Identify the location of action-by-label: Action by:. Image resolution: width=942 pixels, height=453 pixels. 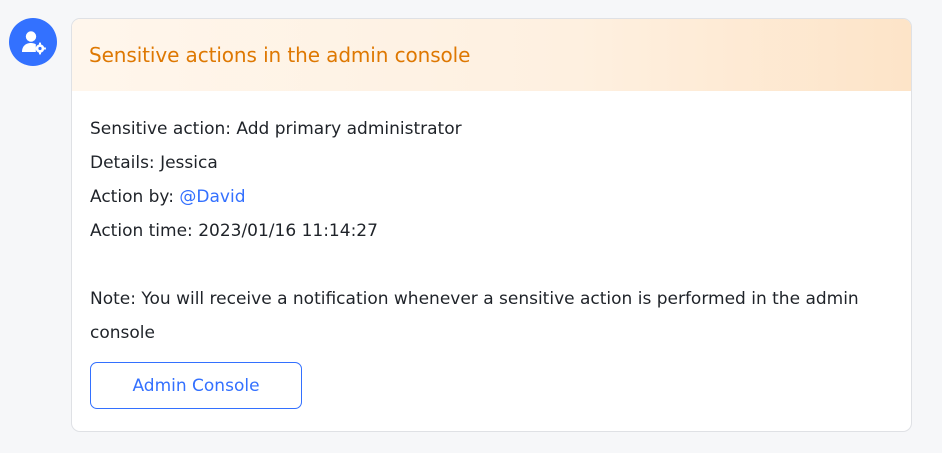
(135, 197).